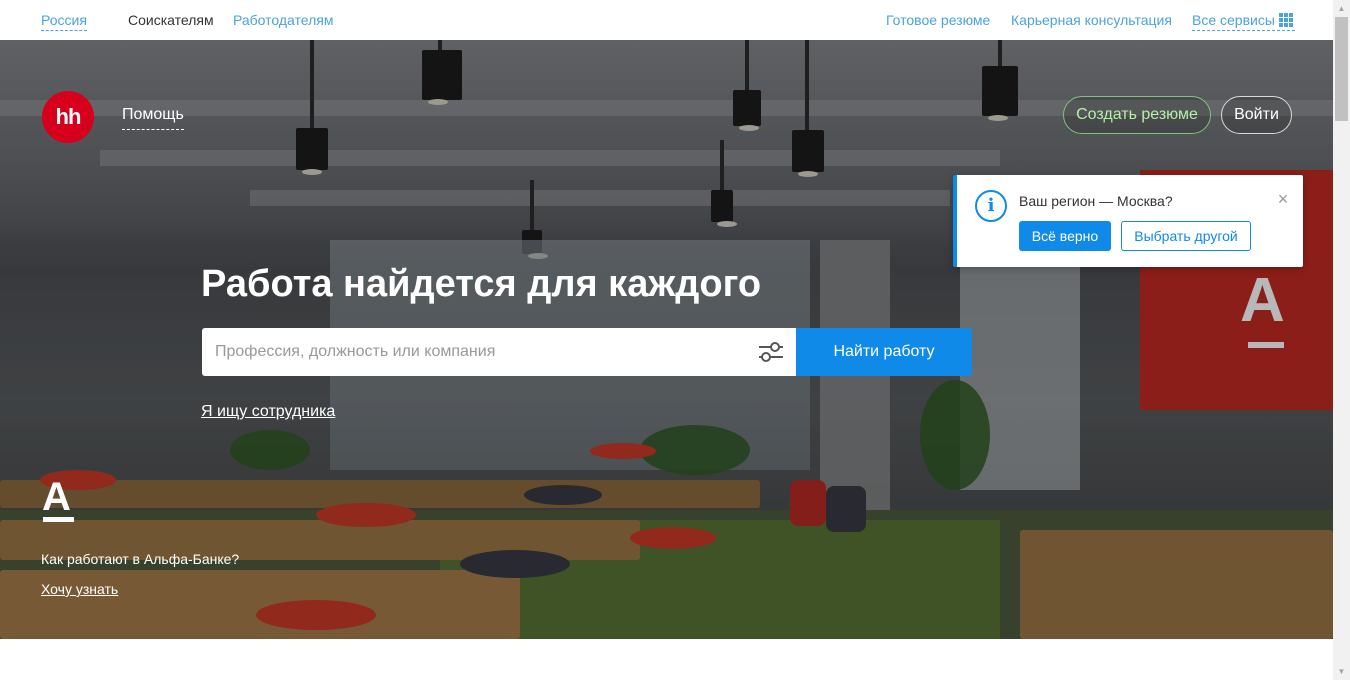 Image resolution: width=1350 pixels, height=680 pixels. Describe the element at coordinates (1096, 201) in the screenshot. I see `region-question: Ваш регион — Москва?` at that location.